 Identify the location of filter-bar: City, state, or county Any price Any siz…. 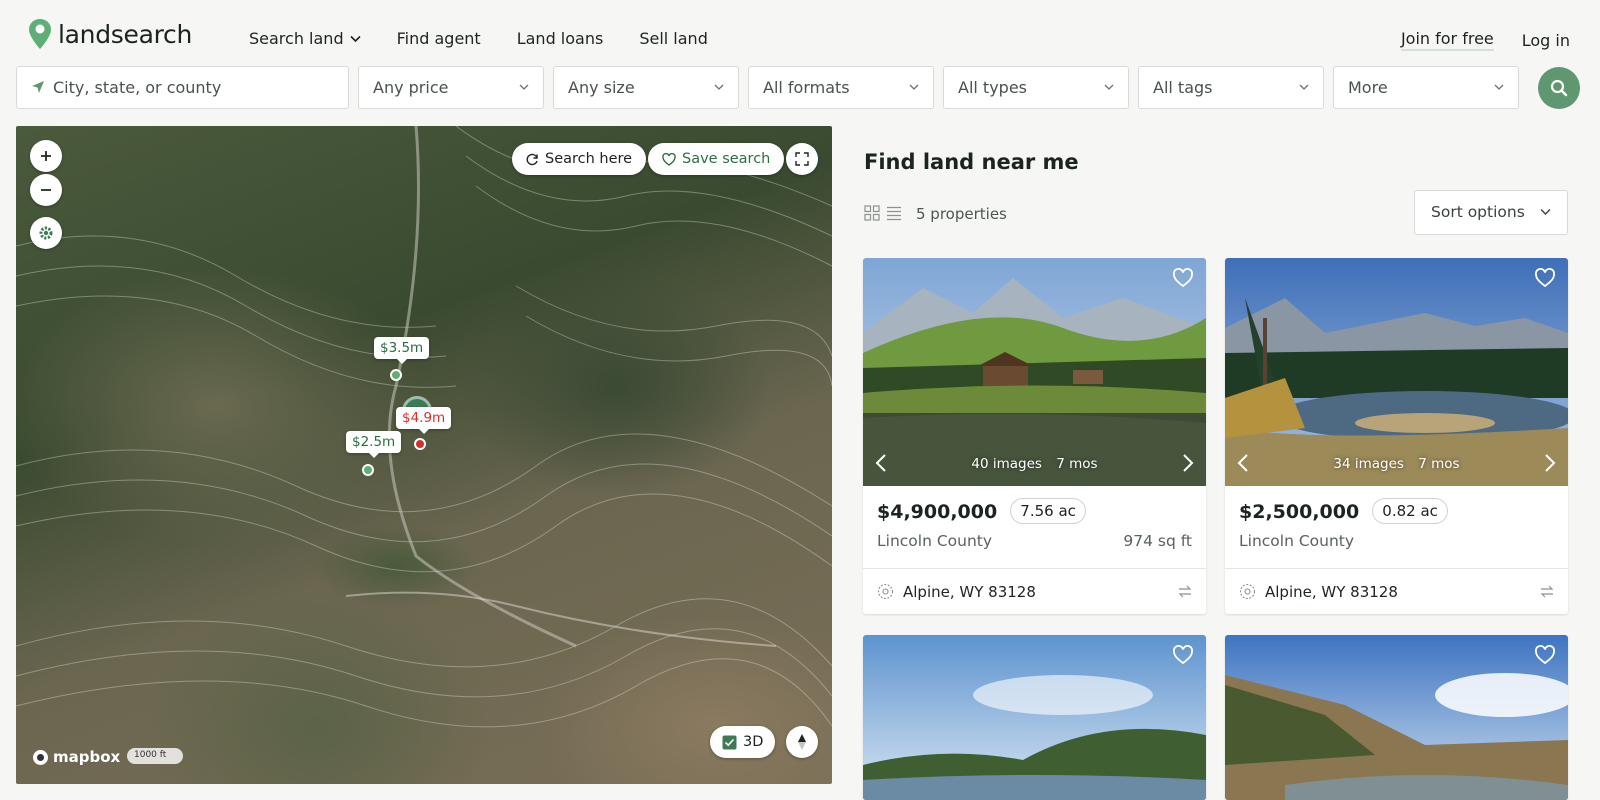
(767, 87).